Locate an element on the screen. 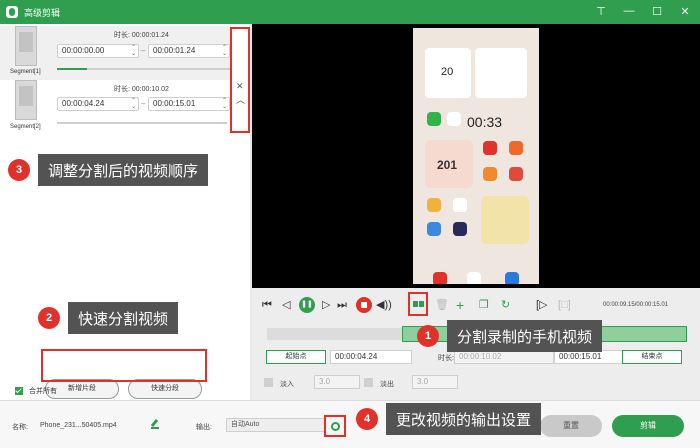 The height and width of the screenshot is (448, 700). fade-in-label: 淡入 is located at coordinates (287, 384).